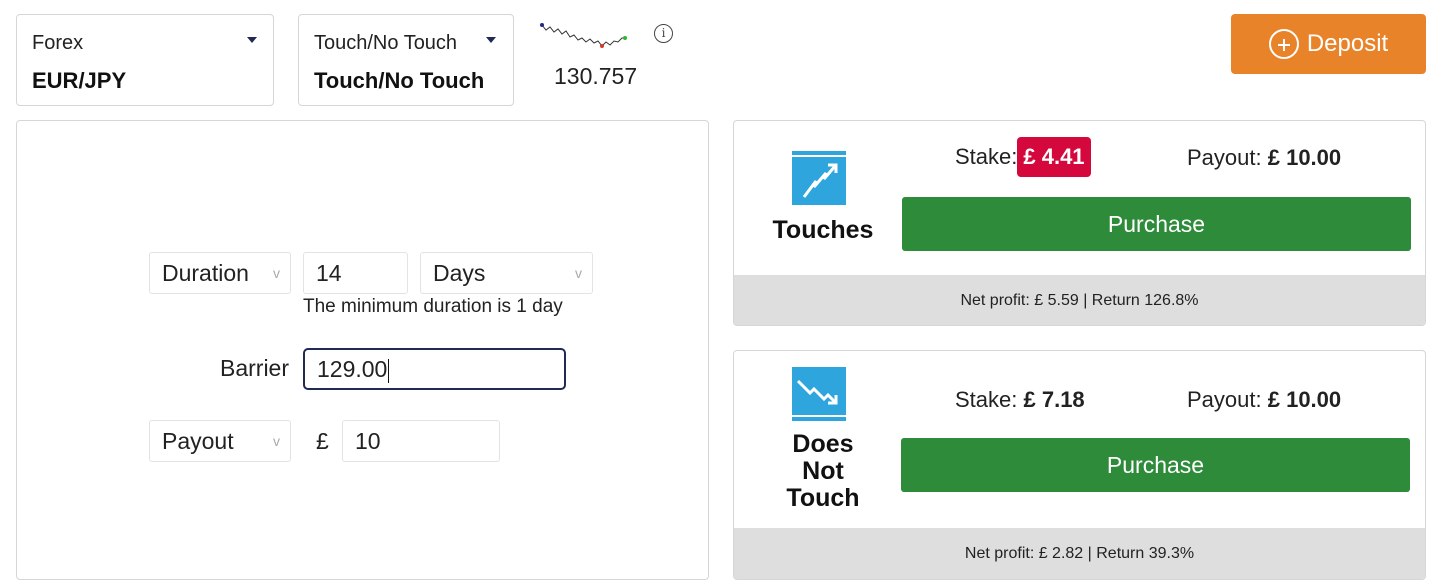 This screenshot has width=1434, height=588. What do you see at coordinates (459, 273) in the screenshot?
I see `duration-unit-label: Days` at bounding box center [459, 273].